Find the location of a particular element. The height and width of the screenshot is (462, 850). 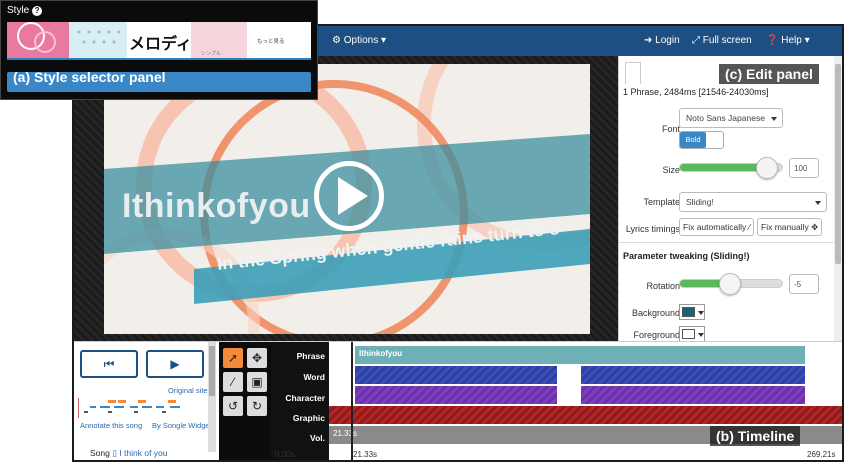

thumb-more-text: もっと見る is located at coordinates (271, 42).